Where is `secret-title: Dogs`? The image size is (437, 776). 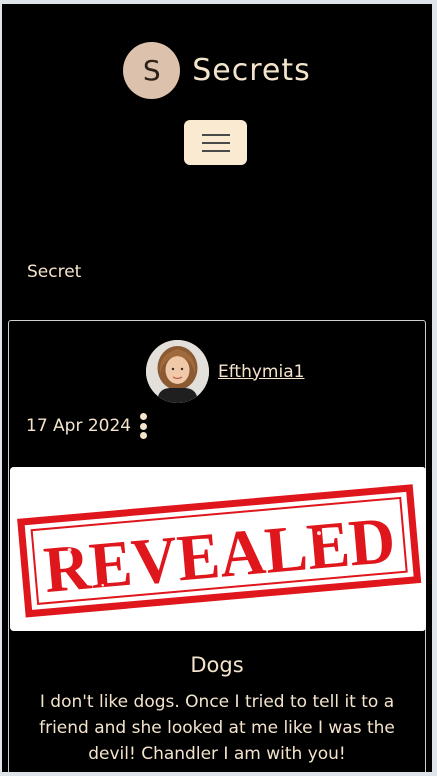 secret-title: Dogs is located at coordinates (217, 665).